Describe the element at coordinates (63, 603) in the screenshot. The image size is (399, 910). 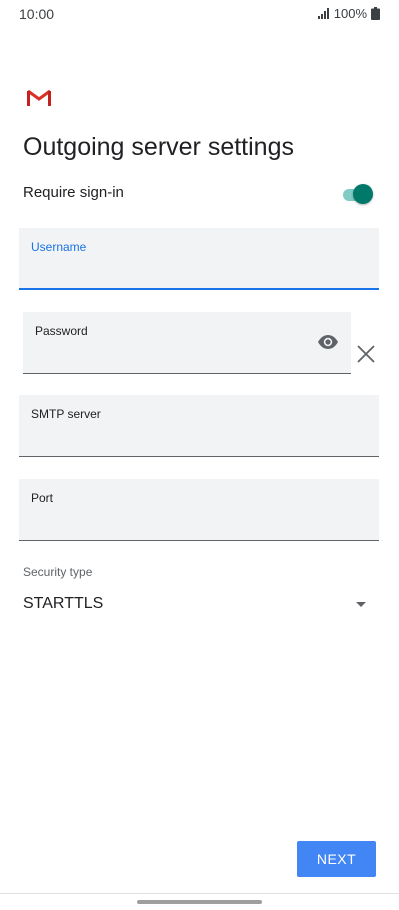
I see `security-type-value: STARTTLS` at that location.